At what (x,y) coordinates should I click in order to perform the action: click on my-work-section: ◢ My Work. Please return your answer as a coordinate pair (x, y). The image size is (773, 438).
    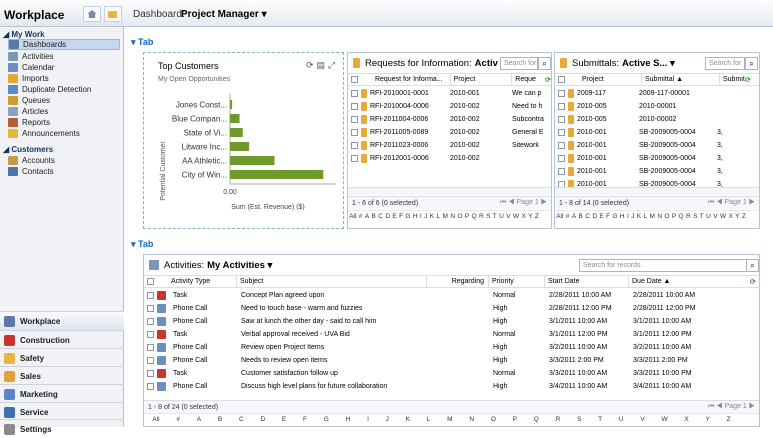
    Looking at the image, I should click on (24, 34).